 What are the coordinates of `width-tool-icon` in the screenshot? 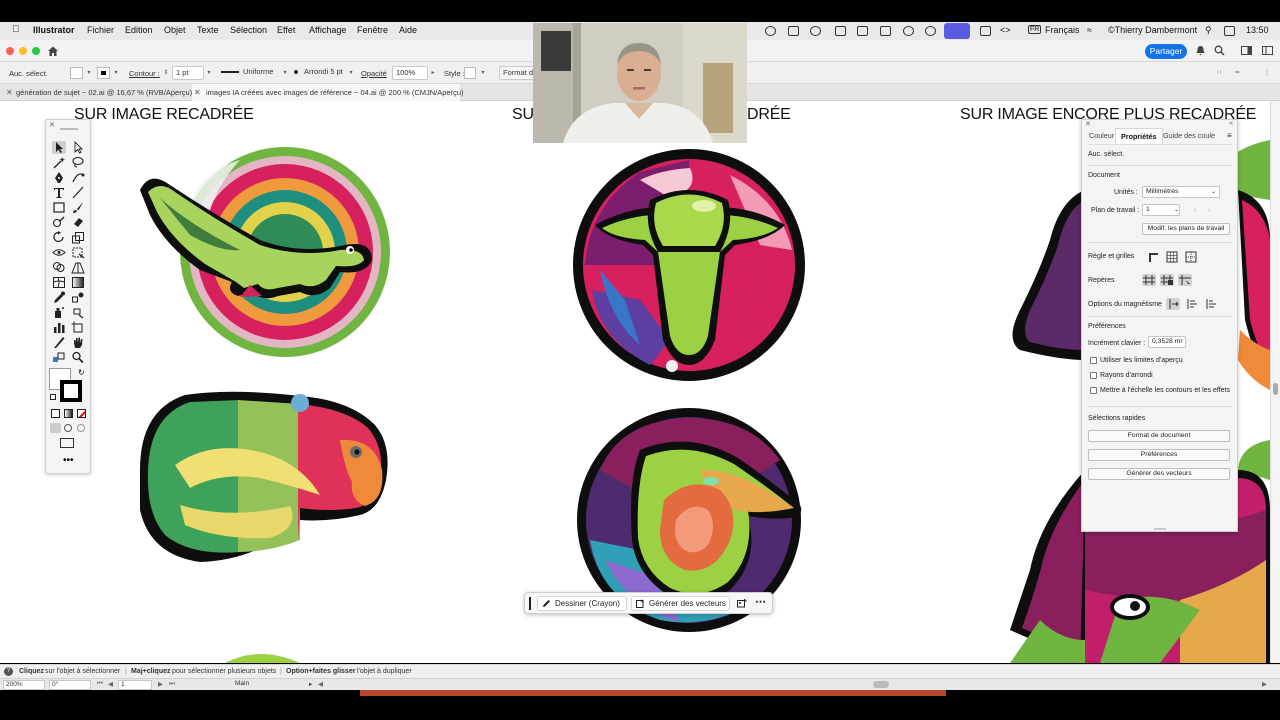 It's located at (59, 252).